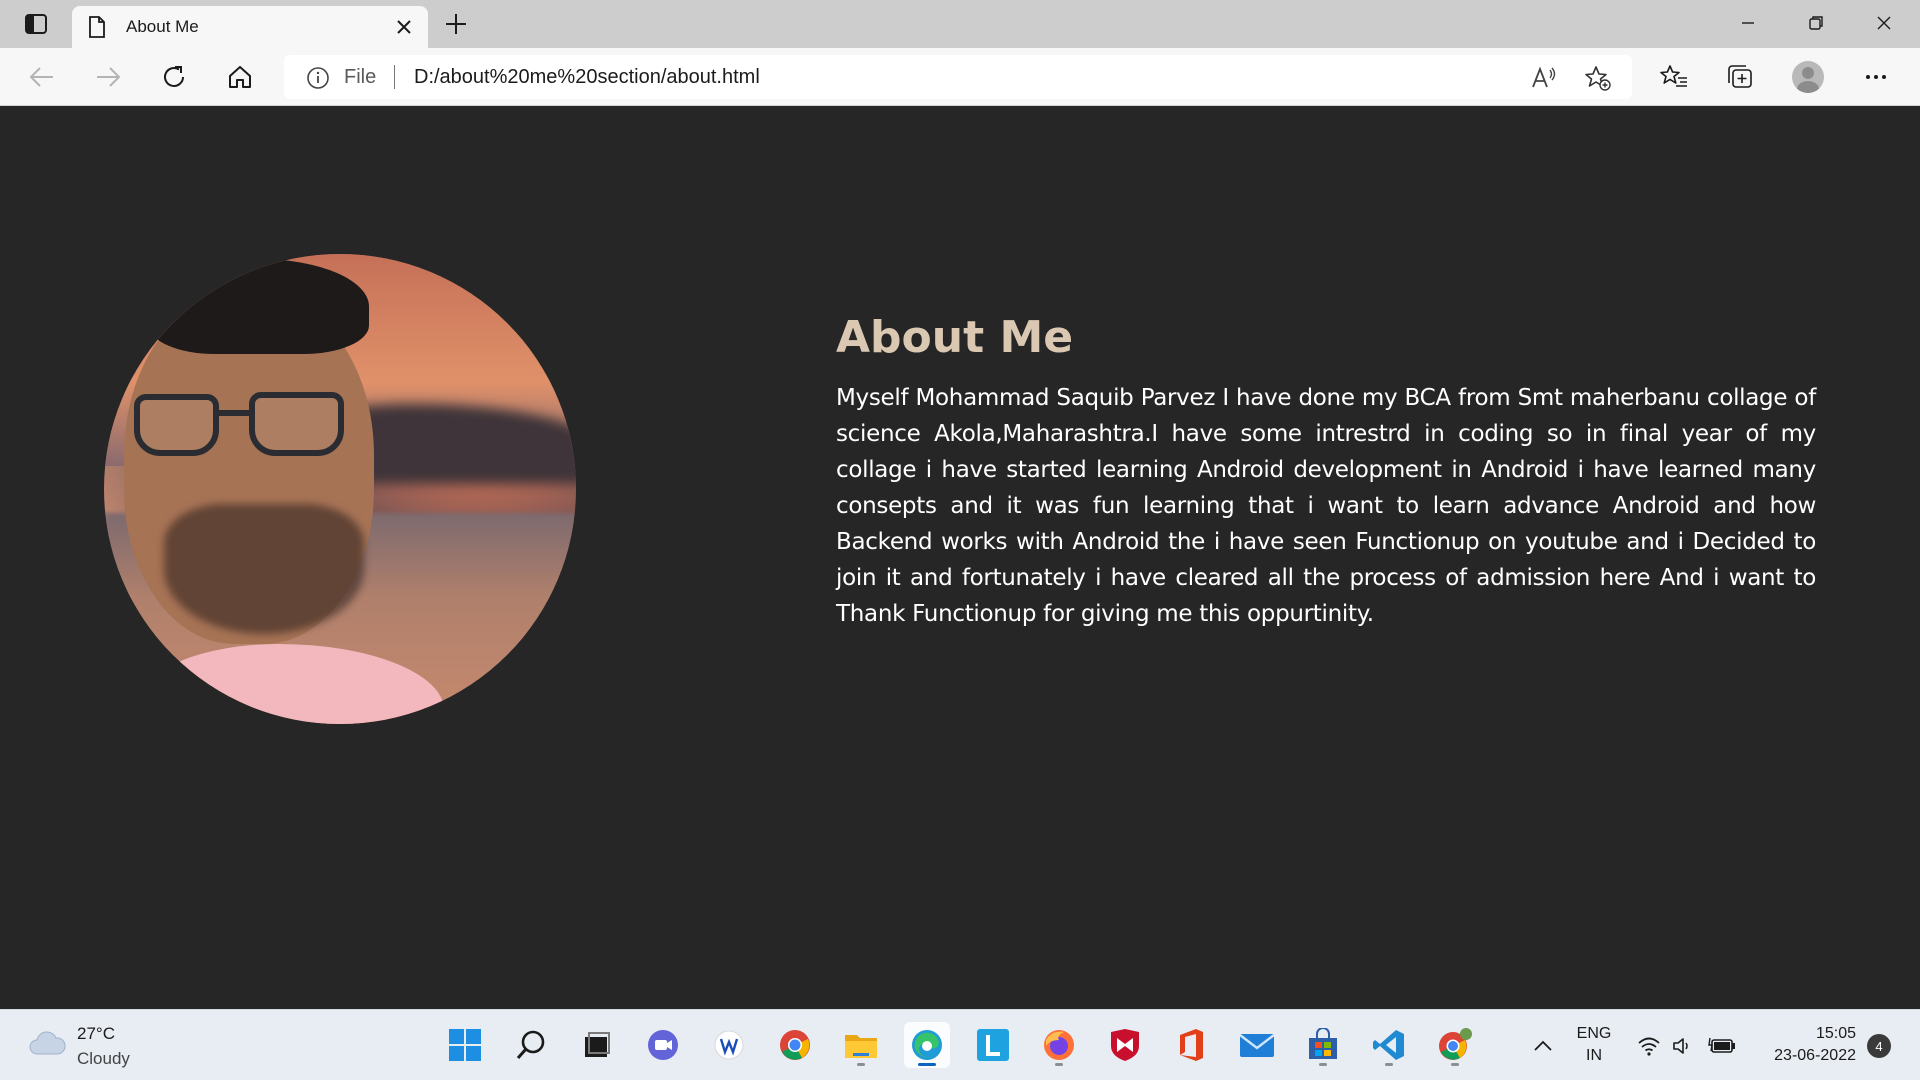 The width and height of the screenshot is (1920, 1080). What do you see at coordinates (394, 77) in the screenshot?
I see `address-separator` at bounding box center [394, 77].